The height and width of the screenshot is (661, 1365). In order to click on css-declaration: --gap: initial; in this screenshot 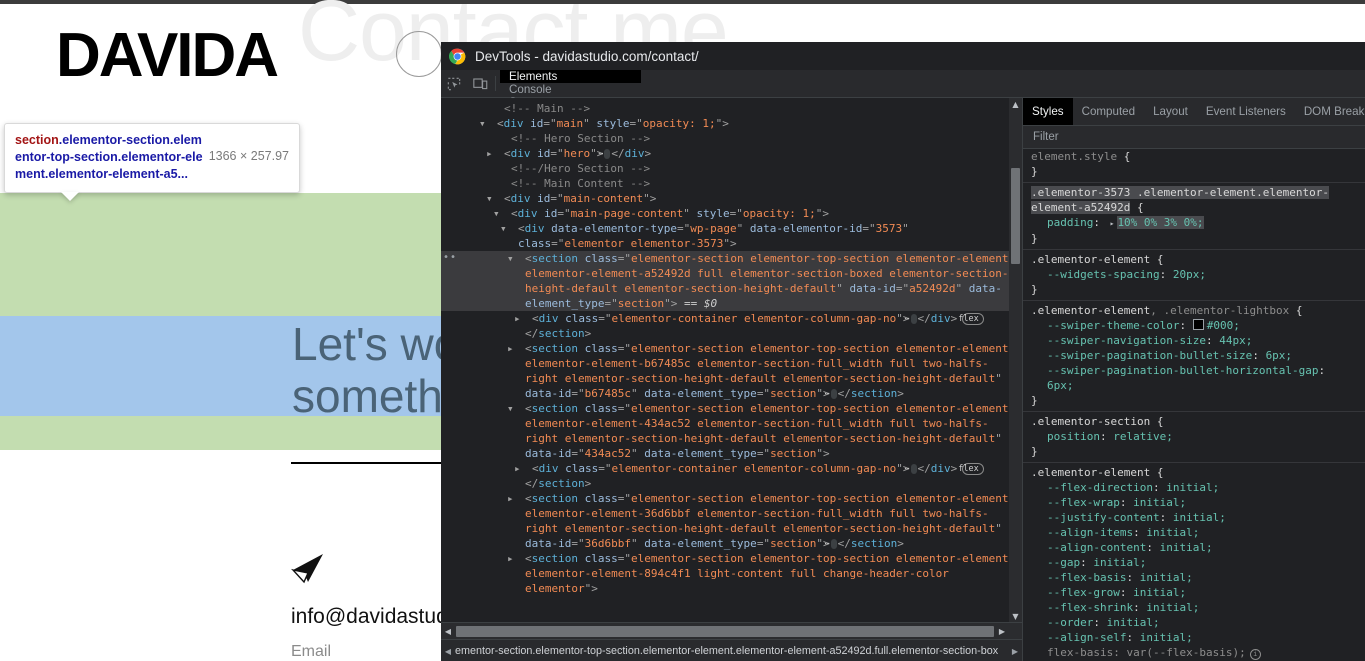, I will do `click(1194, 562)`.